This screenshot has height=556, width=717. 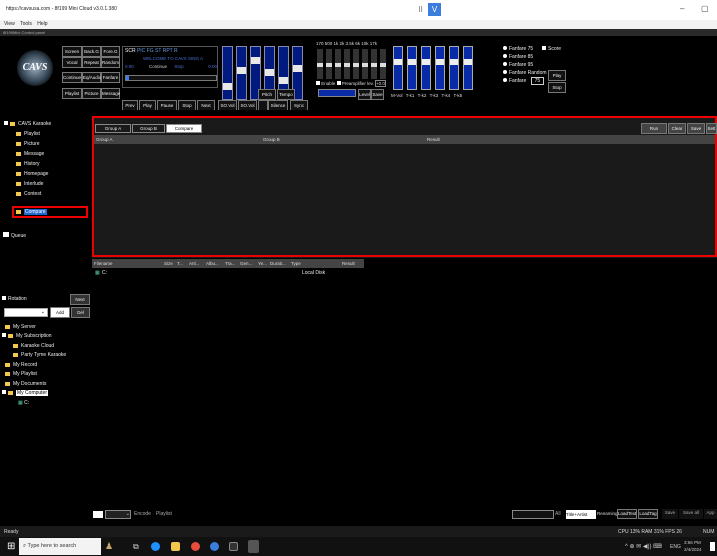 I want to click on playlist-bottom-button: Playlist, so click(x=164, y=514).